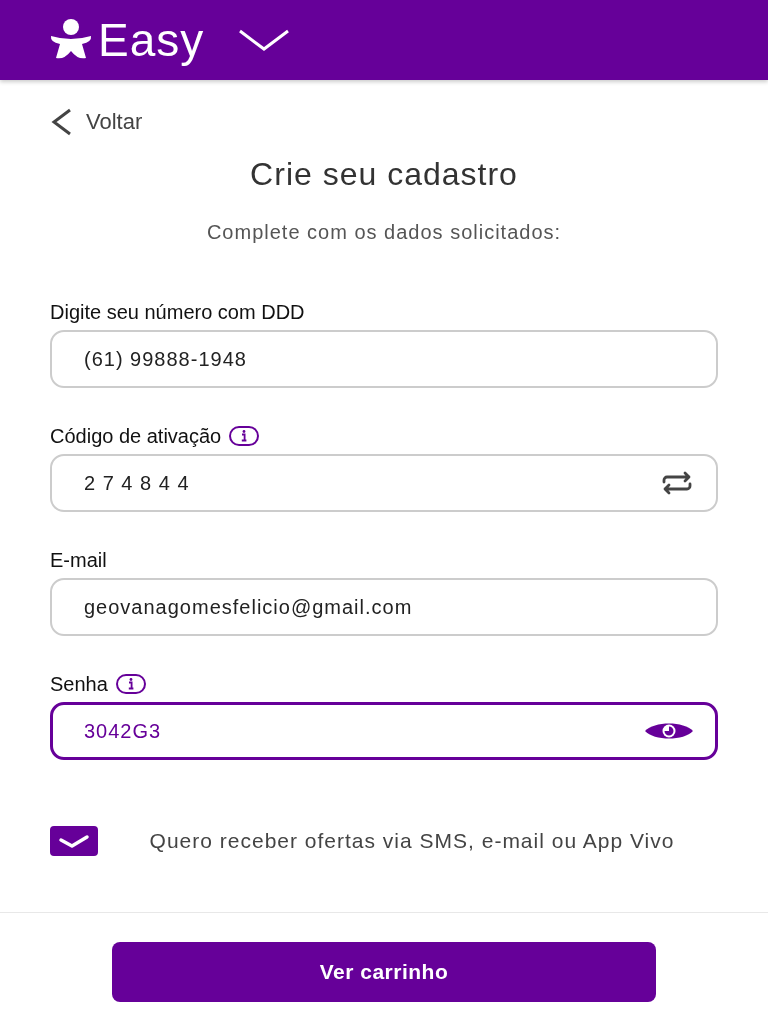  I want to click on input-field: 3042G3, so click(384, 731).